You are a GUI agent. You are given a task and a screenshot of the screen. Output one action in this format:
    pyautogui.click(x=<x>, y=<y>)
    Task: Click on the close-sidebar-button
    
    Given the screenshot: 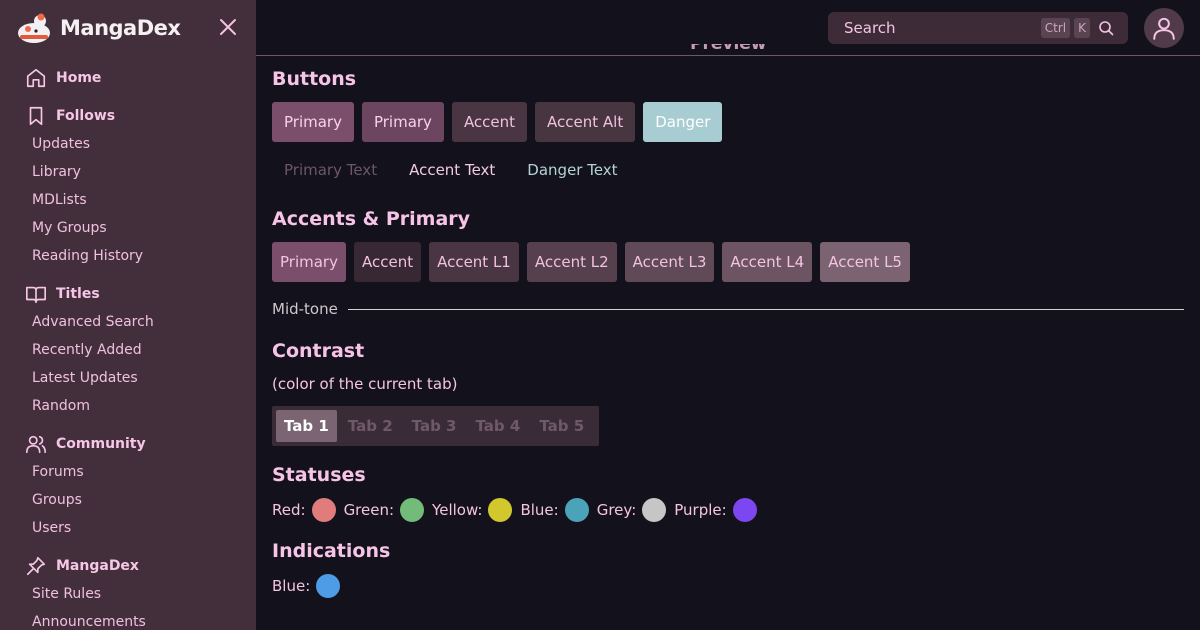 What is the action you would take?
    pyautogui.click(x=228, y=29)
    